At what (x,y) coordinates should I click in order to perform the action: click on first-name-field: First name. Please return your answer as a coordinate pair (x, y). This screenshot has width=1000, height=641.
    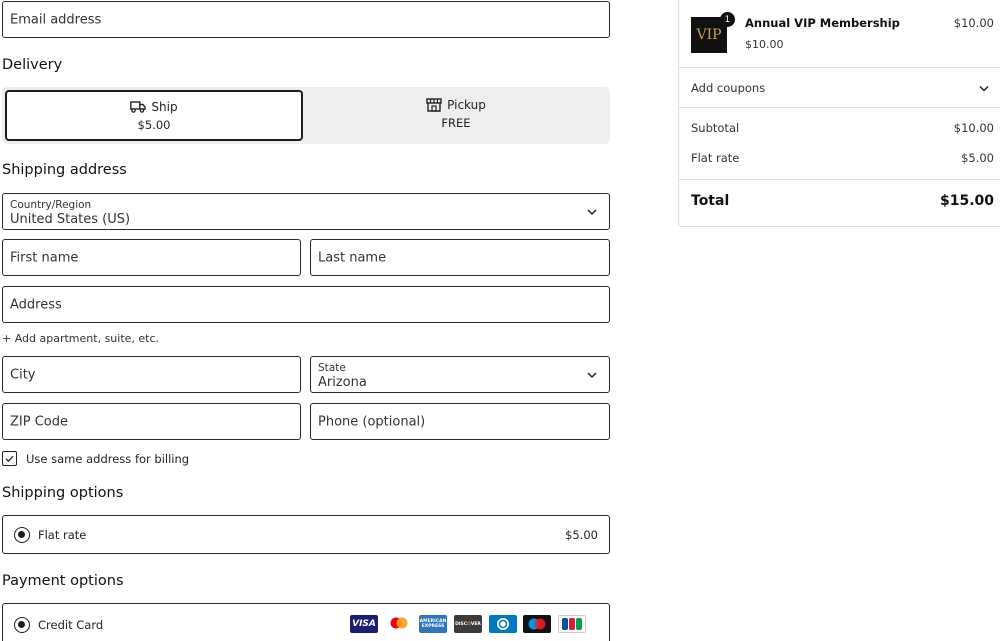
    Looking at the image, I should click on (151, 257).